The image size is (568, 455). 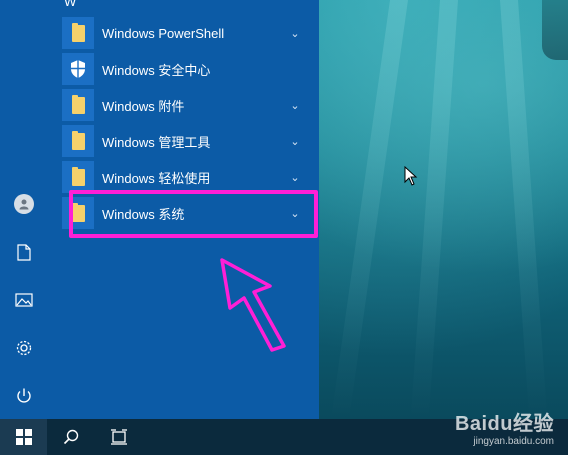 I want to click on app-label: Windows 安全中心, so click(x=156, y=70).